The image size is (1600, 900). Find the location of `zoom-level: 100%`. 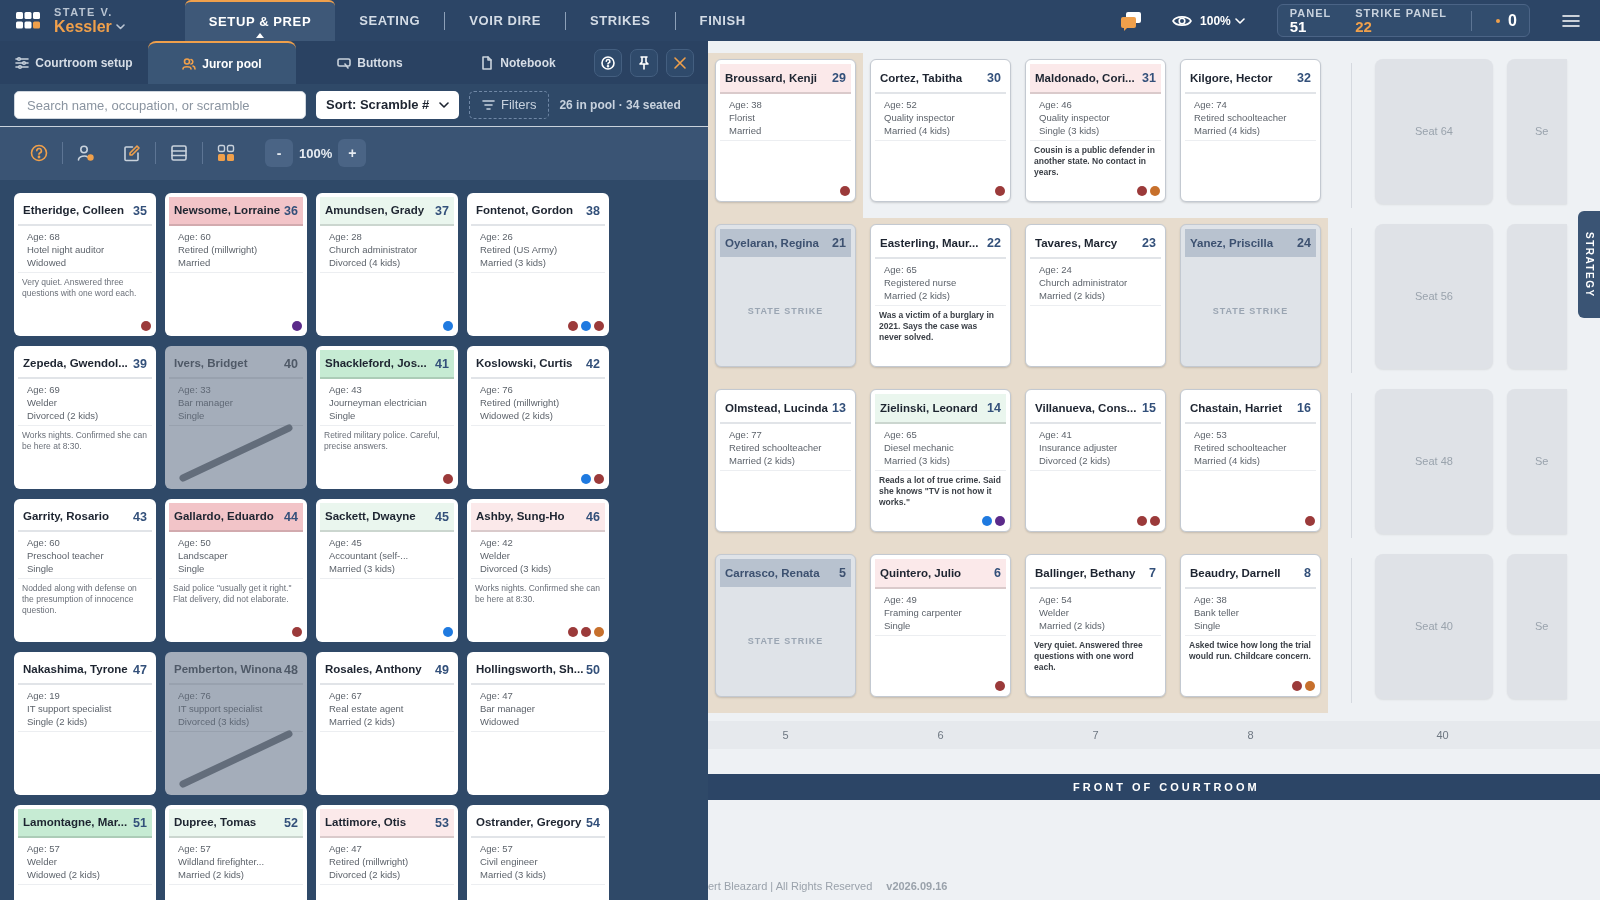

zoom-level: 100% is located at coordinates (1215, 20).